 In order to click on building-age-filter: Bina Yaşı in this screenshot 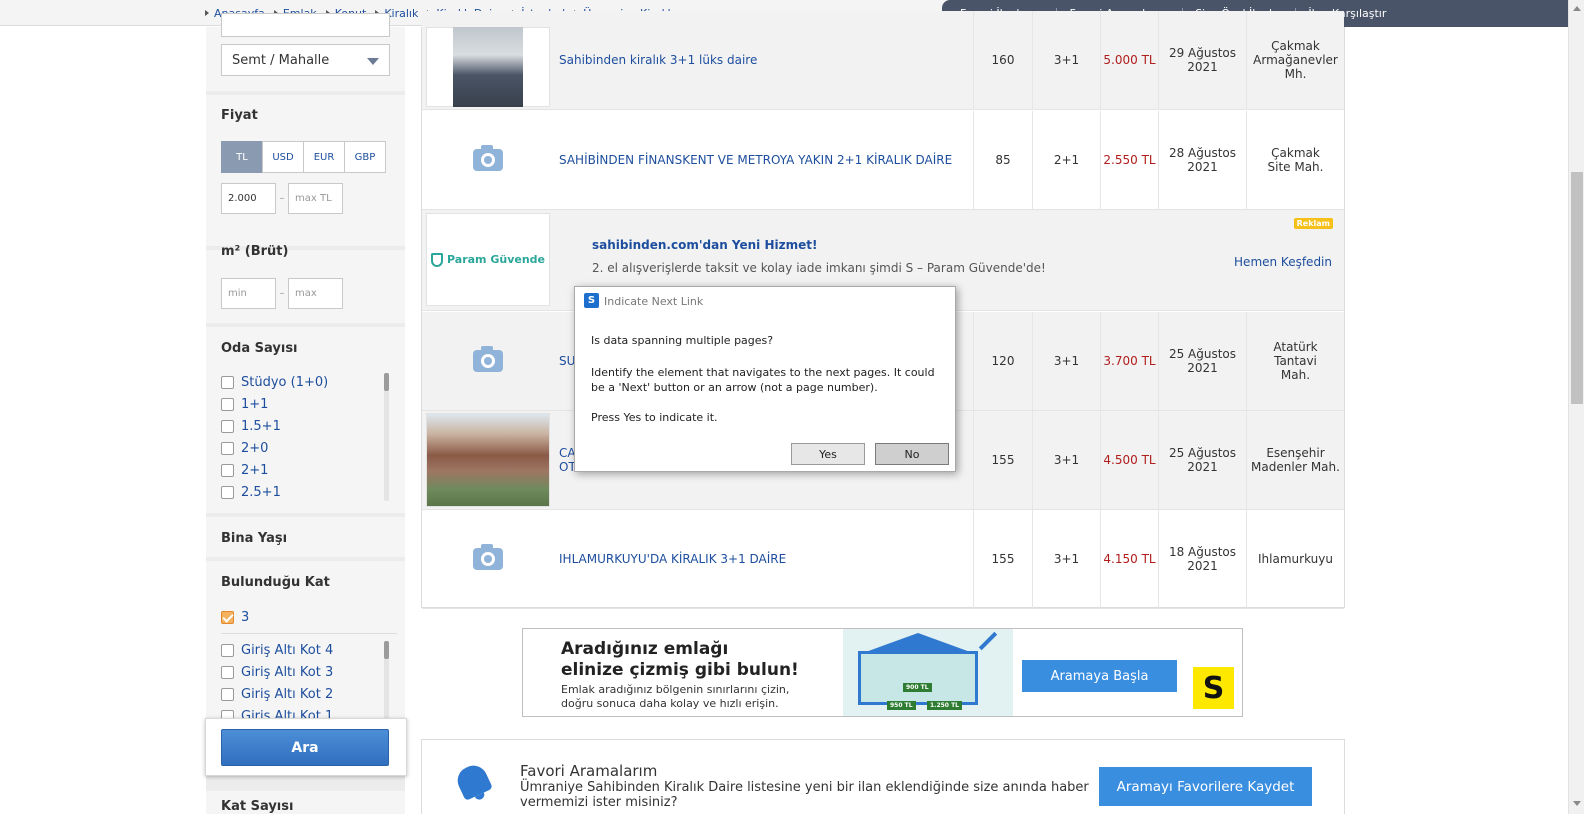, I will do `click(305, 537)`.